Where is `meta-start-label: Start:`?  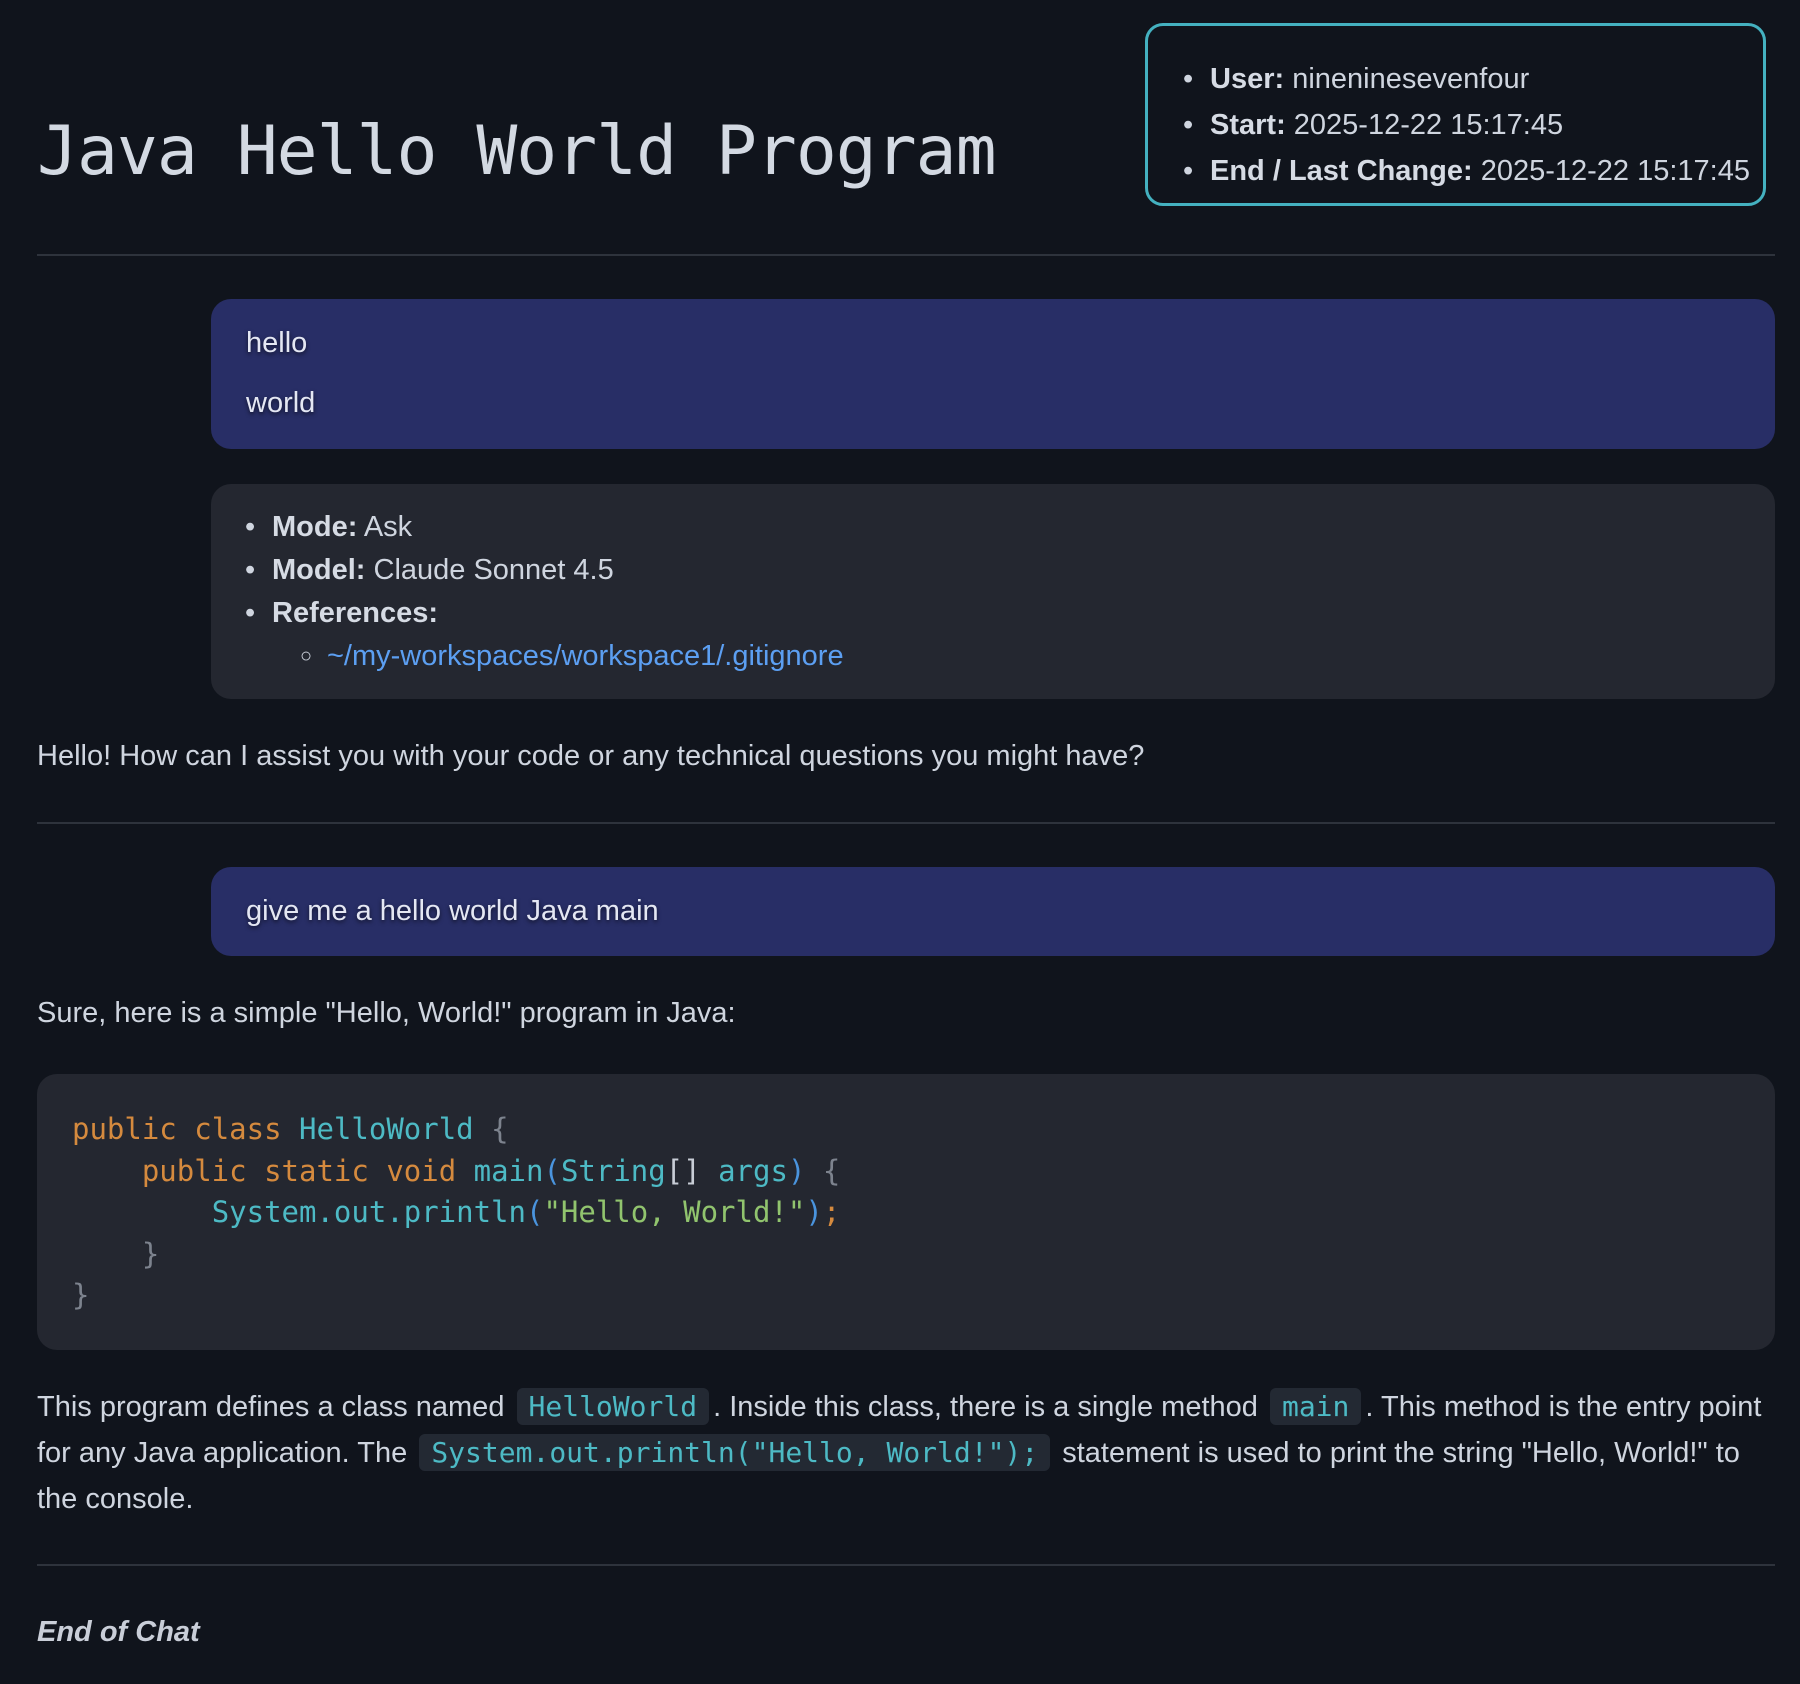
meta-start-label: Start: is located at coordinates (1248, 125).